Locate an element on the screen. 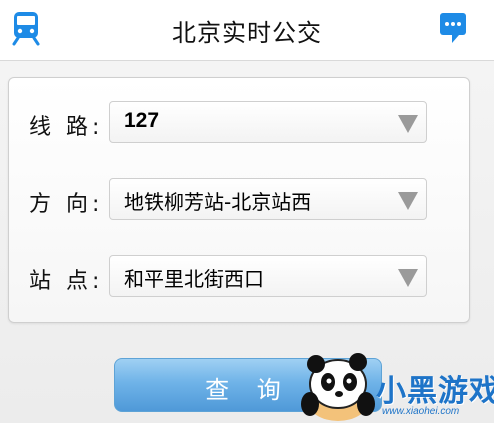  stop-label: 站 点: is located at coordinates (66, 281).